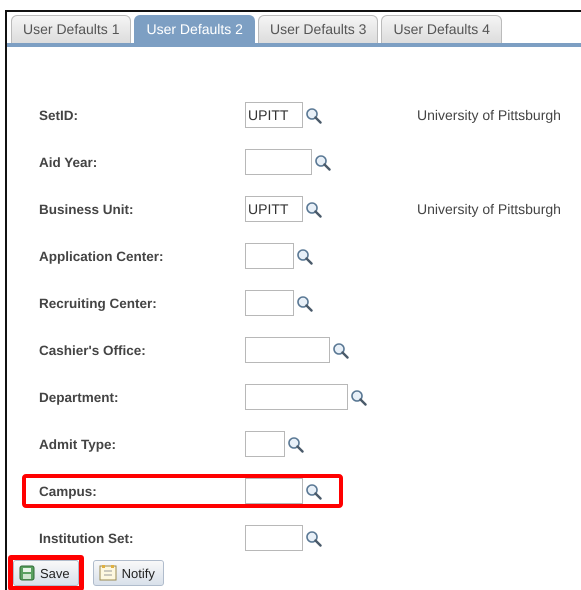 The height and width of the screenshot is (590, 581). I want to click on tab: User Defaults 3, so click(318, 29).